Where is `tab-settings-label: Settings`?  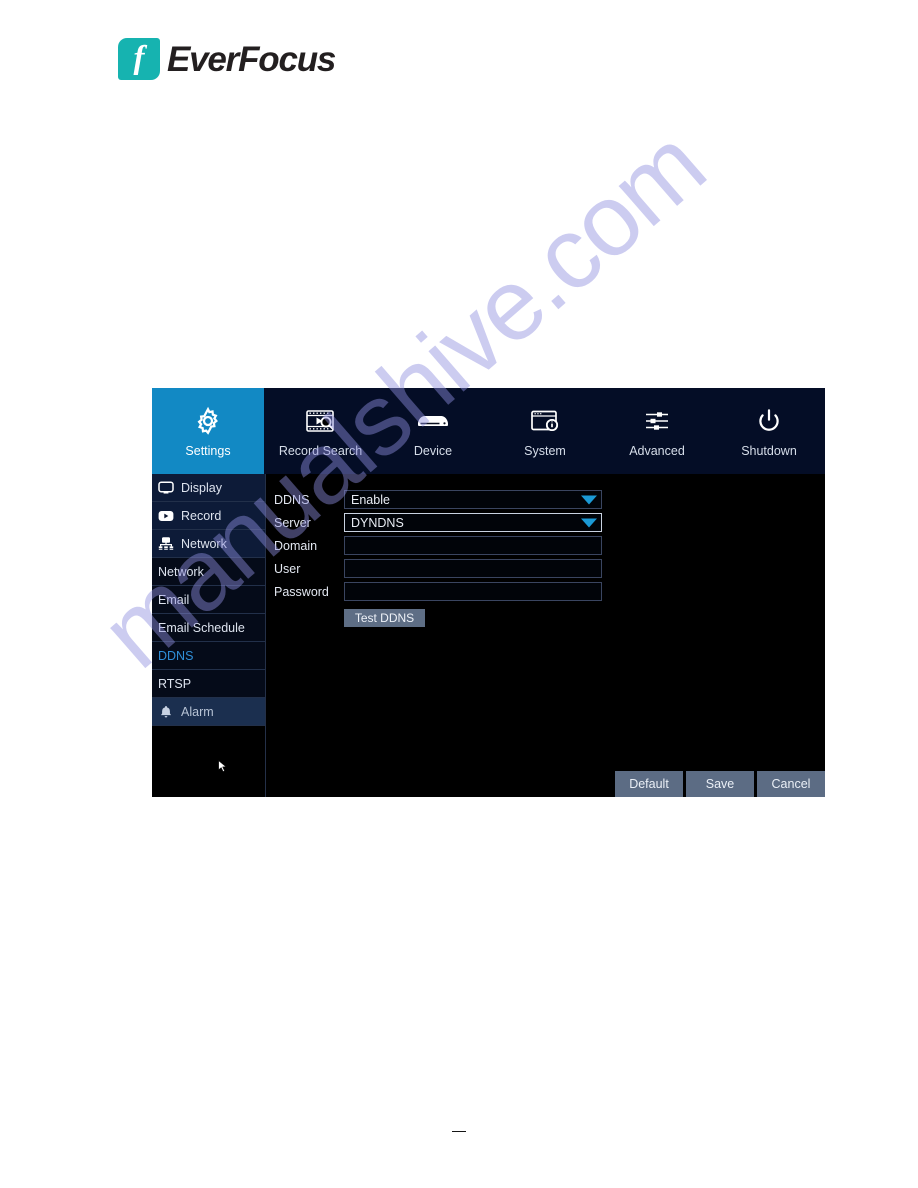 tab-settings-label: Settings is located at coordinates (208, 450).